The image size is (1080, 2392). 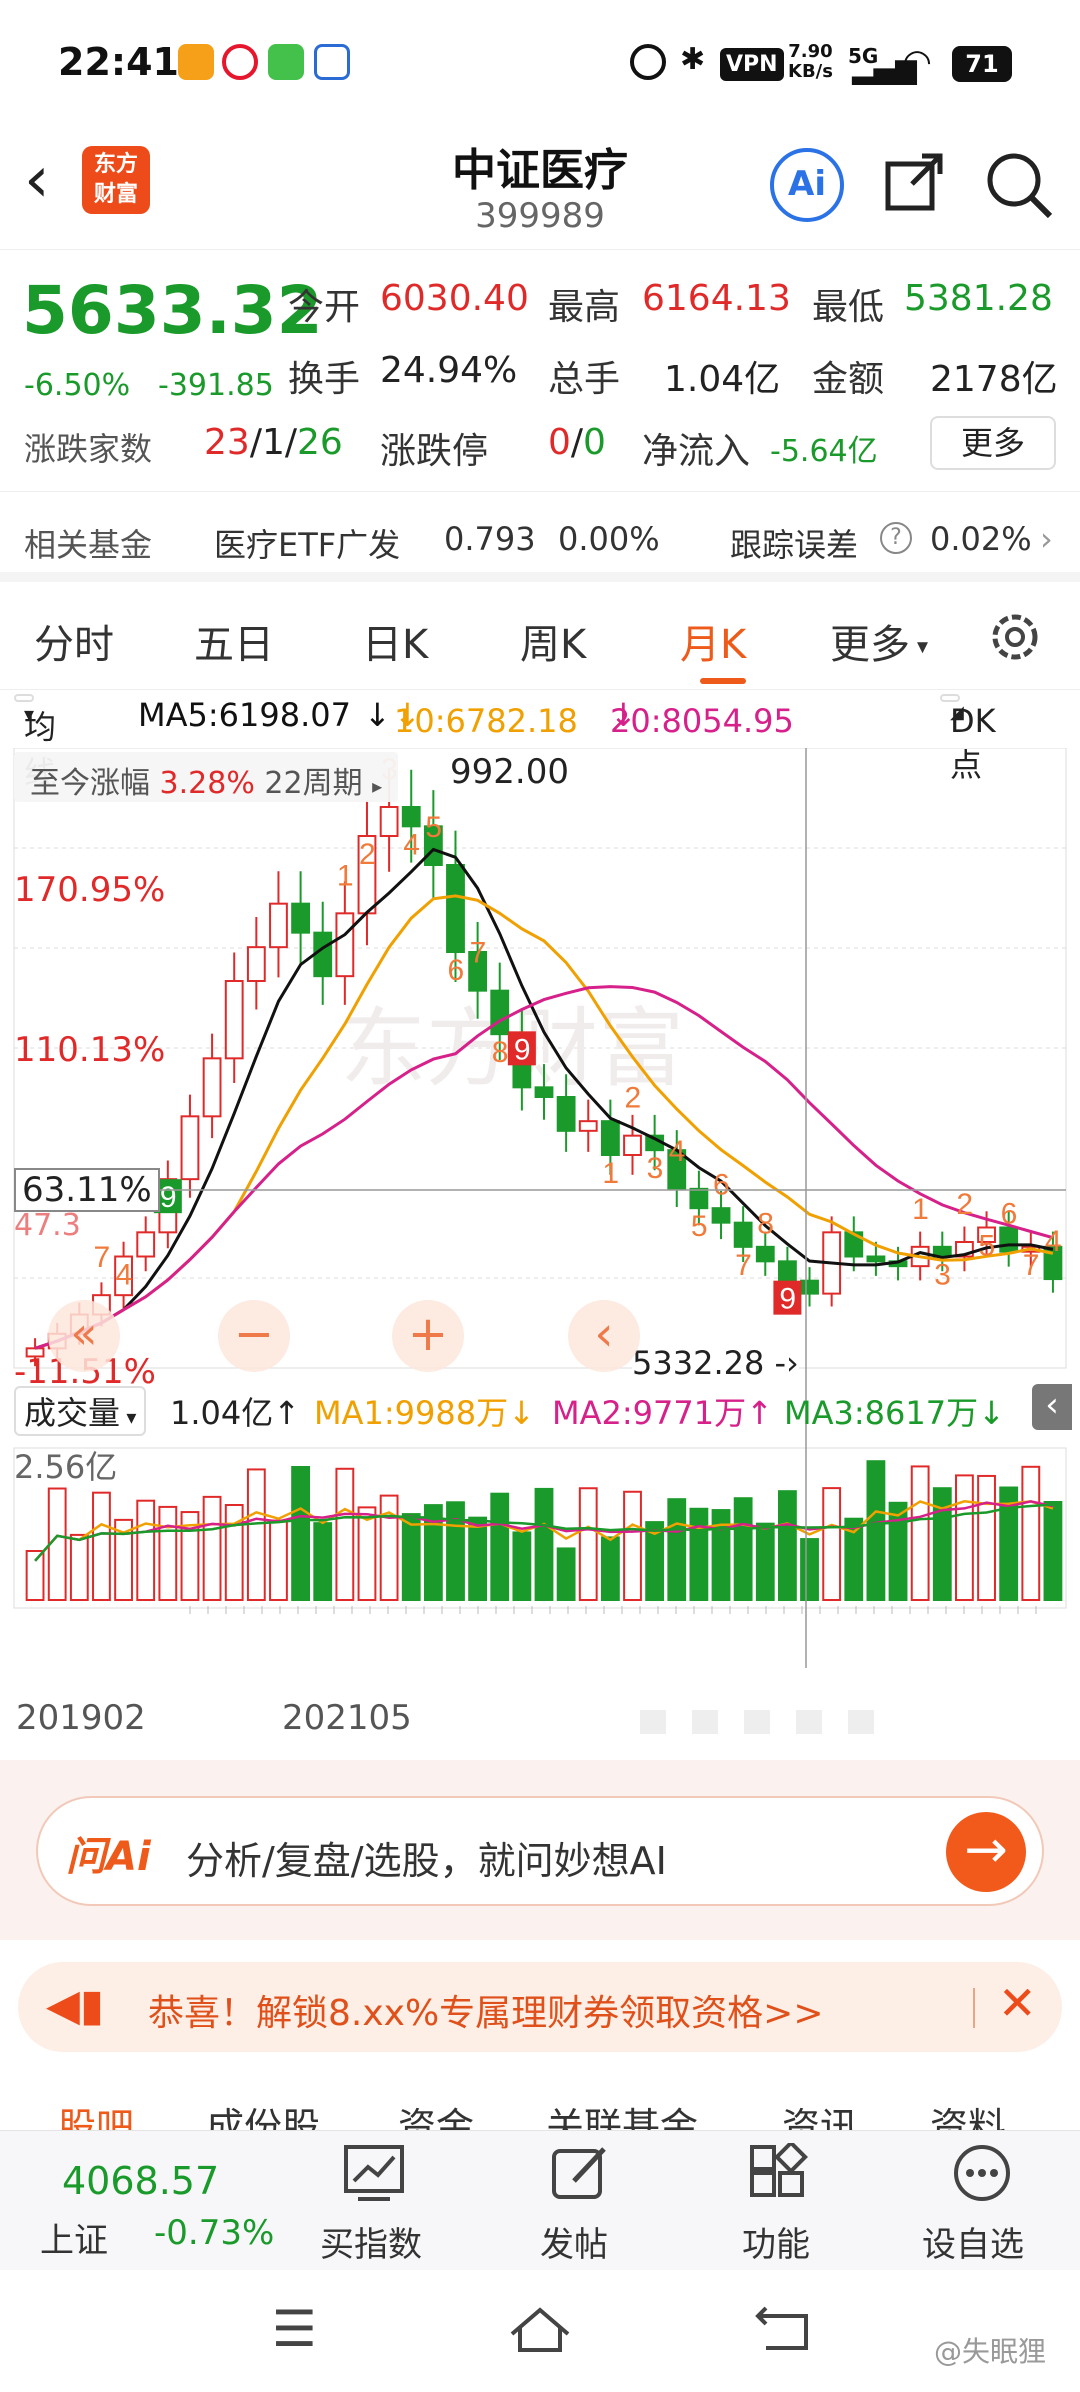 I want to click on home-nav-icon, so click(x=540, y=2330).